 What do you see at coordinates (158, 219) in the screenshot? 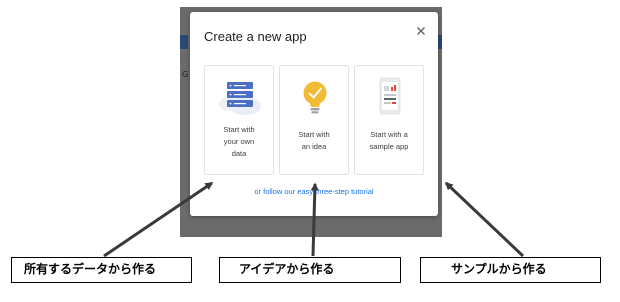
I see `arrow-to-own-data` at bounding box center [158, 219].